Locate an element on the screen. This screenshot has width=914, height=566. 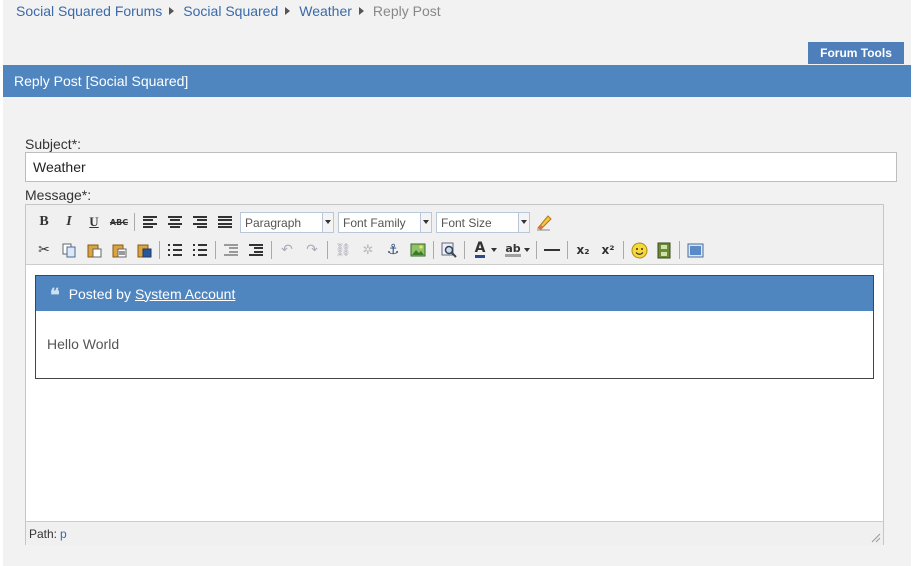
font-size-select: Font Size is located at coordinates (483, 222).